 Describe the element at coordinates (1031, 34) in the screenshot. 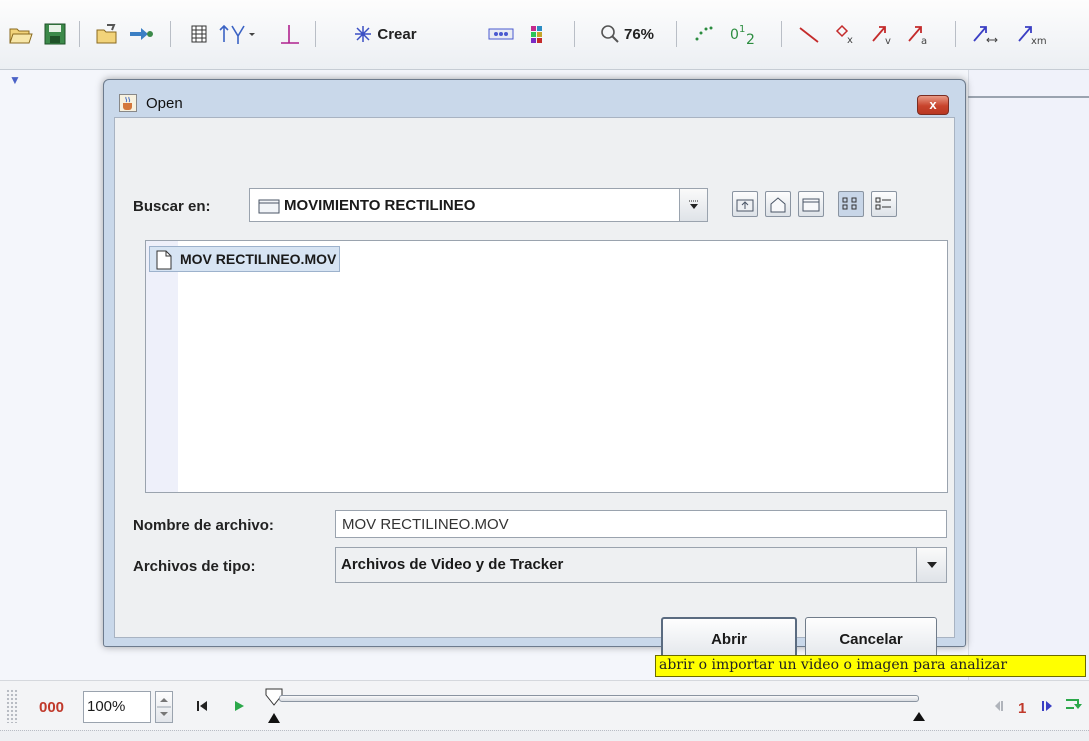

I see `center-of-mass-icon: xm` at that location.